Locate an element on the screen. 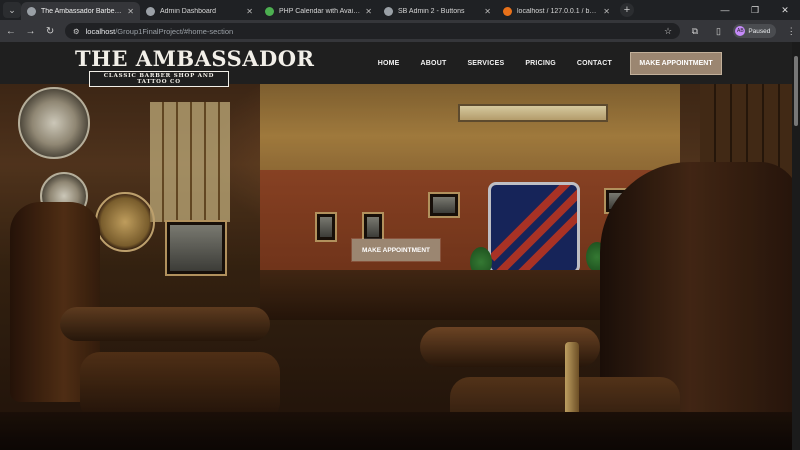  tab-search-icon: ⌄ is located at coordinates (12, 10).